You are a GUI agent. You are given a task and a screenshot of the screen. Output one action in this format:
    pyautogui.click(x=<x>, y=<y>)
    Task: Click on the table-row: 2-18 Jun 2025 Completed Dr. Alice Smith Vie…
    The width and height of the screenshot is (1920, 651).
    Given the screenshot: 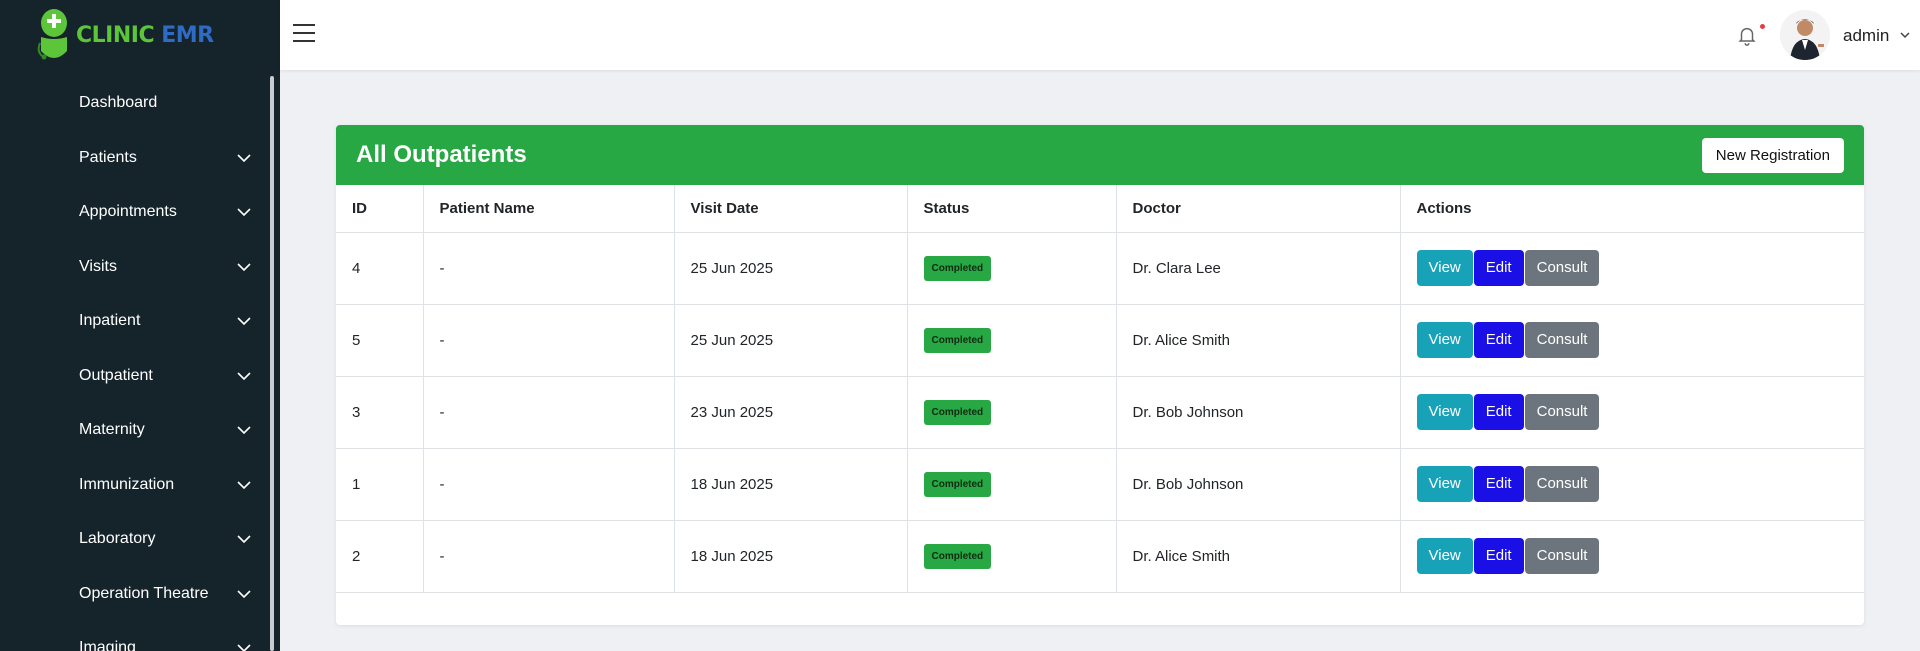 What is the action you would take?
    pyautogui.click(x=1100, y=556)
    